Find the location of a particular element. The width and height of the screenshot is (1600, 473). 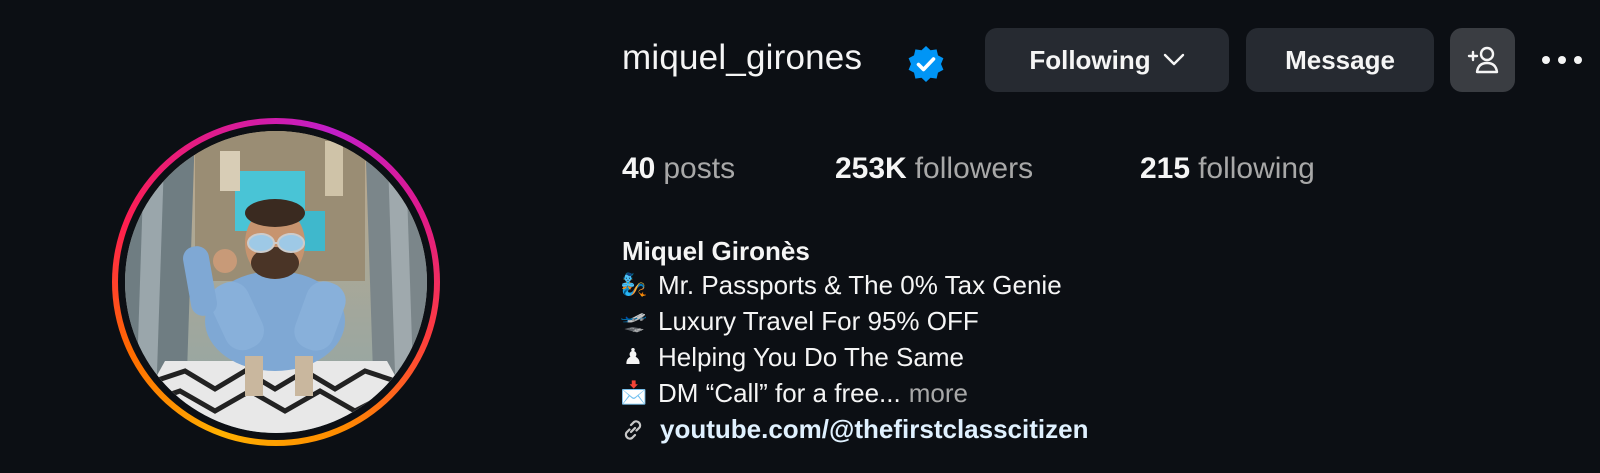

avatar-photo-image is located at coordinates (276, 282).